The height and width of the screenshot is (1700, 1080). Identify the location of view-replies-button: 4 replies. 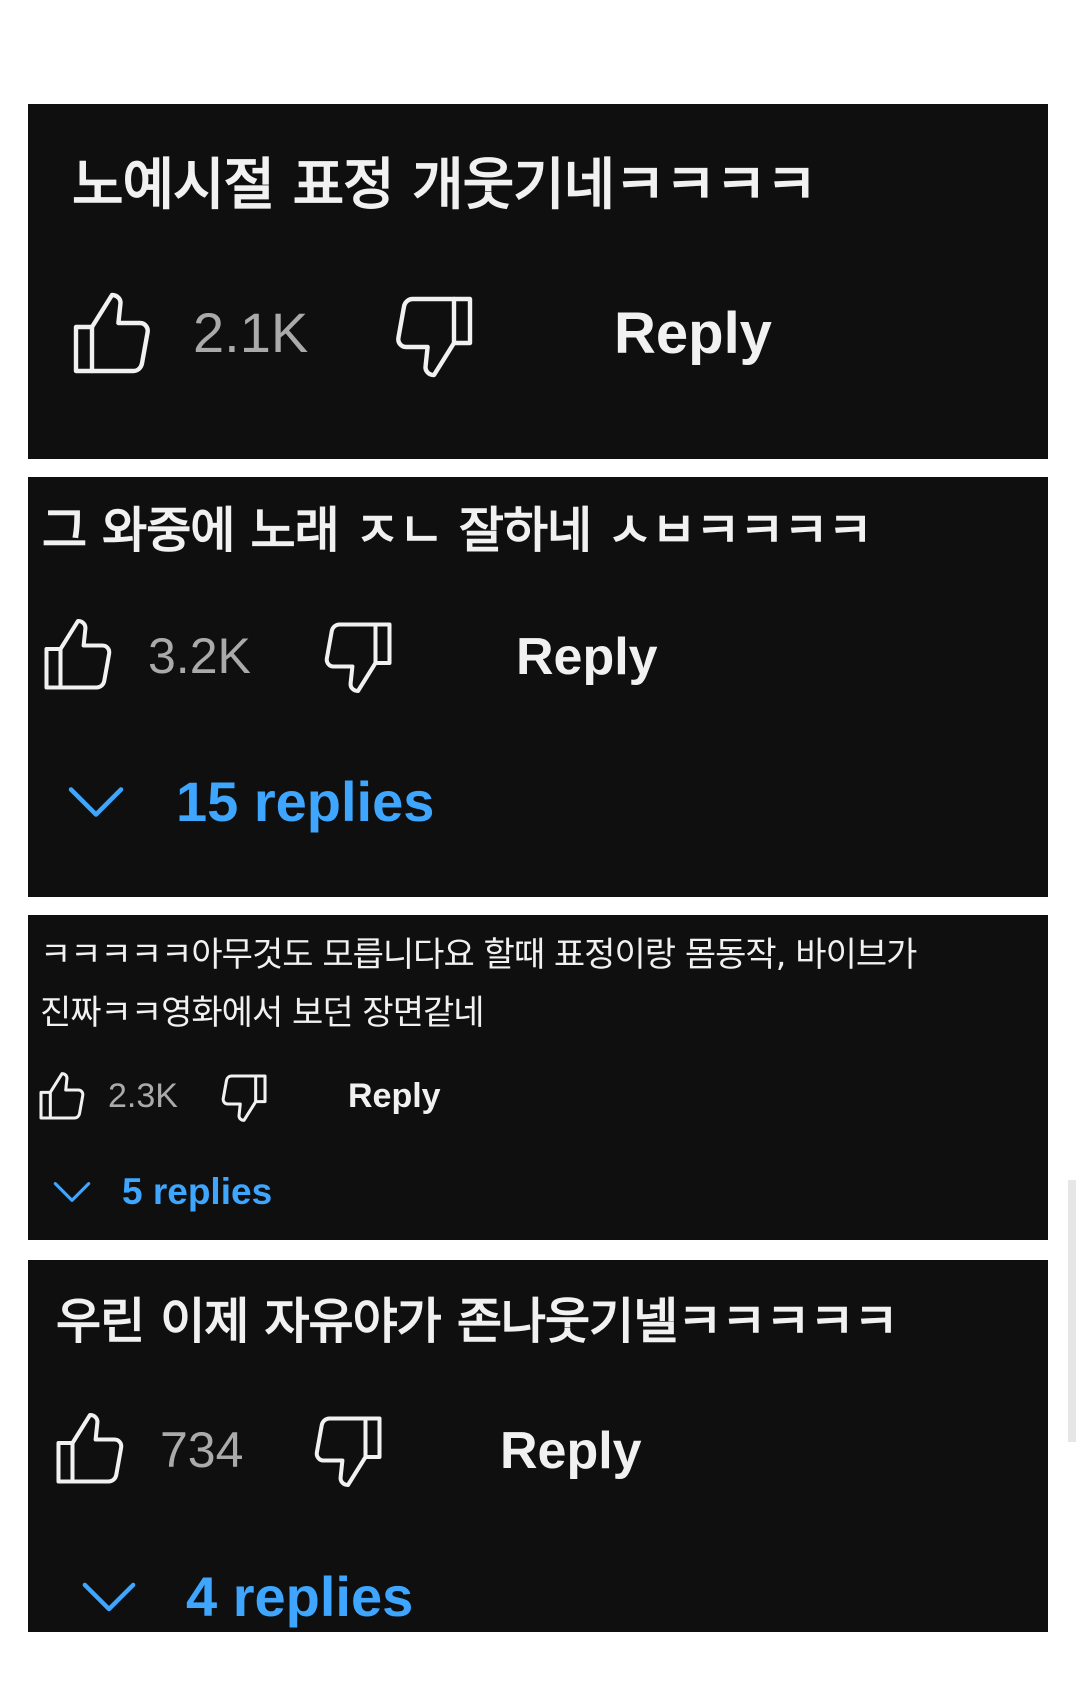
(246, 1596).